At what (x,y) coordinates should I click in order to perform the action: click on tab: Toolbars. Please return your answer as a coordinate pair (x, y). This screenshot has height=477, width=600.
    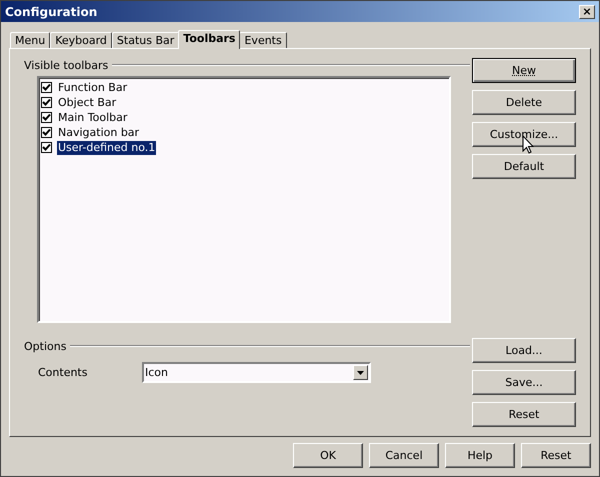
    Looking at the image, I should click on (209, 39).